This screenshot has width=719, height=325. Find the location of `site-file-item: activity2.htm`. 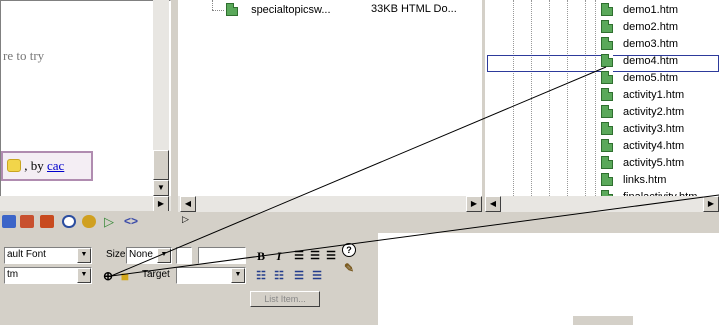

site-file-item: activity2.htm is located at coordinates (642, 113).